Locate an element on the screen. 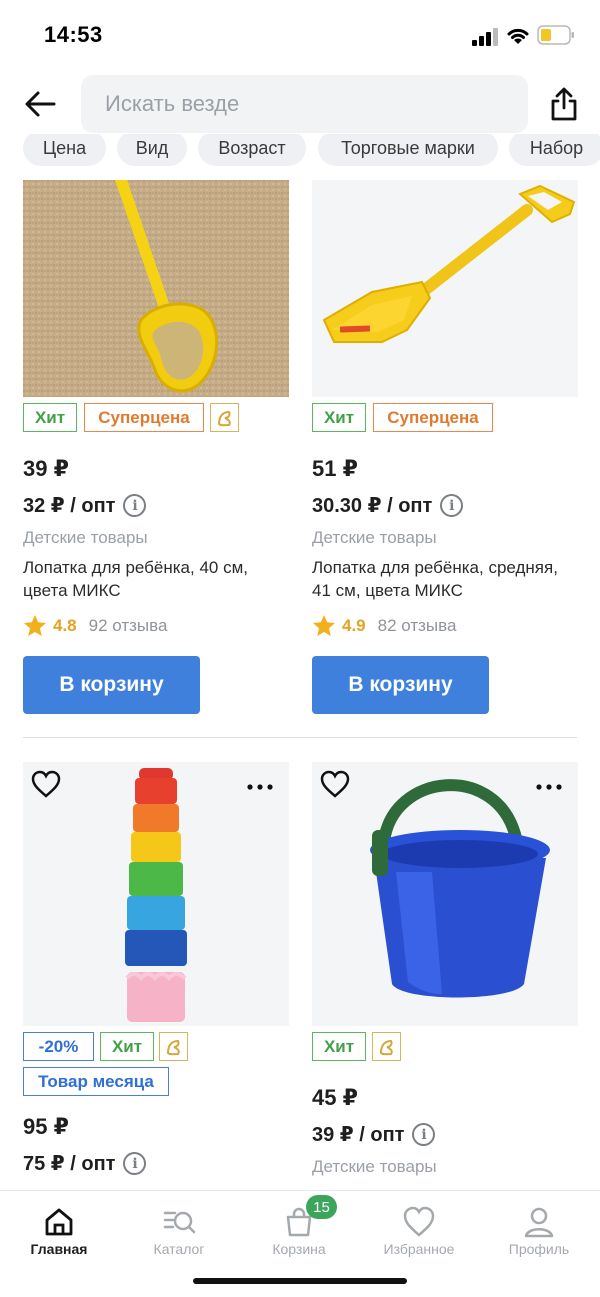 The image size is (600, 1297). status-time: 14:53 is located at coordinates (73, 34).